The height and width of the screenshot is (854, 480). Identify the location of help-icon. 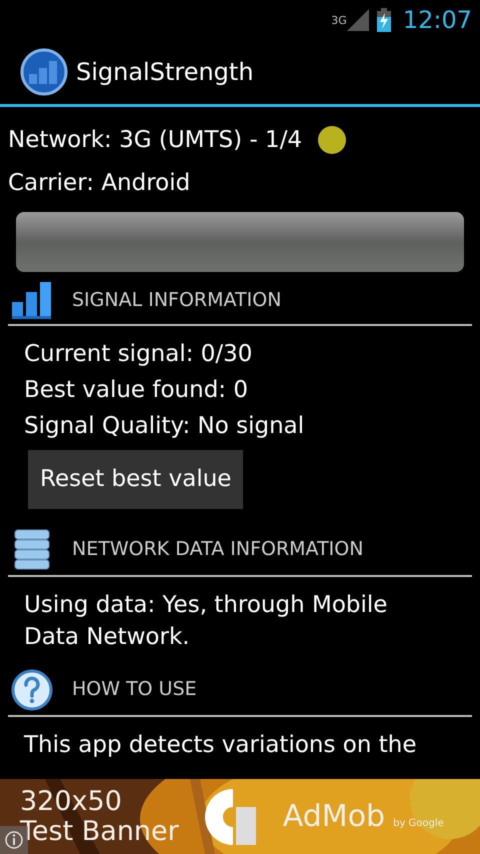
(32, 689).